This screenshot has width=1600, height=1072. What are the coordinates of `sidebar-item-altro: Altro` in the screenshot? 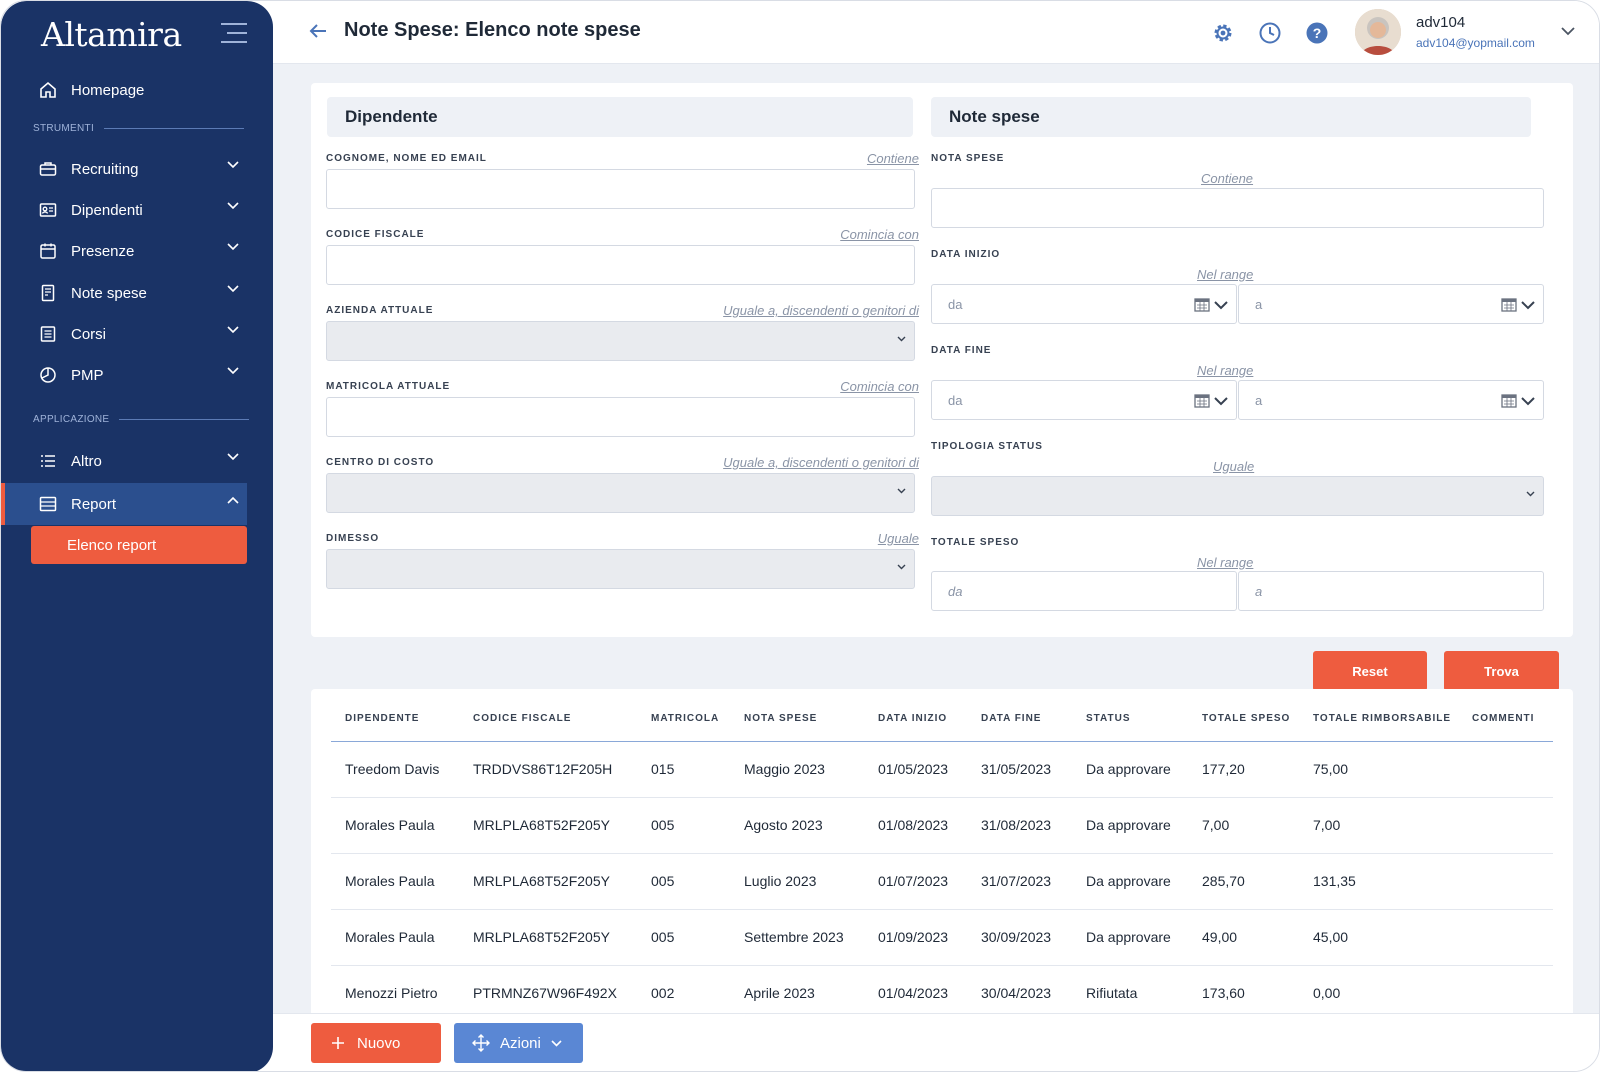 It's located at (139, 461).